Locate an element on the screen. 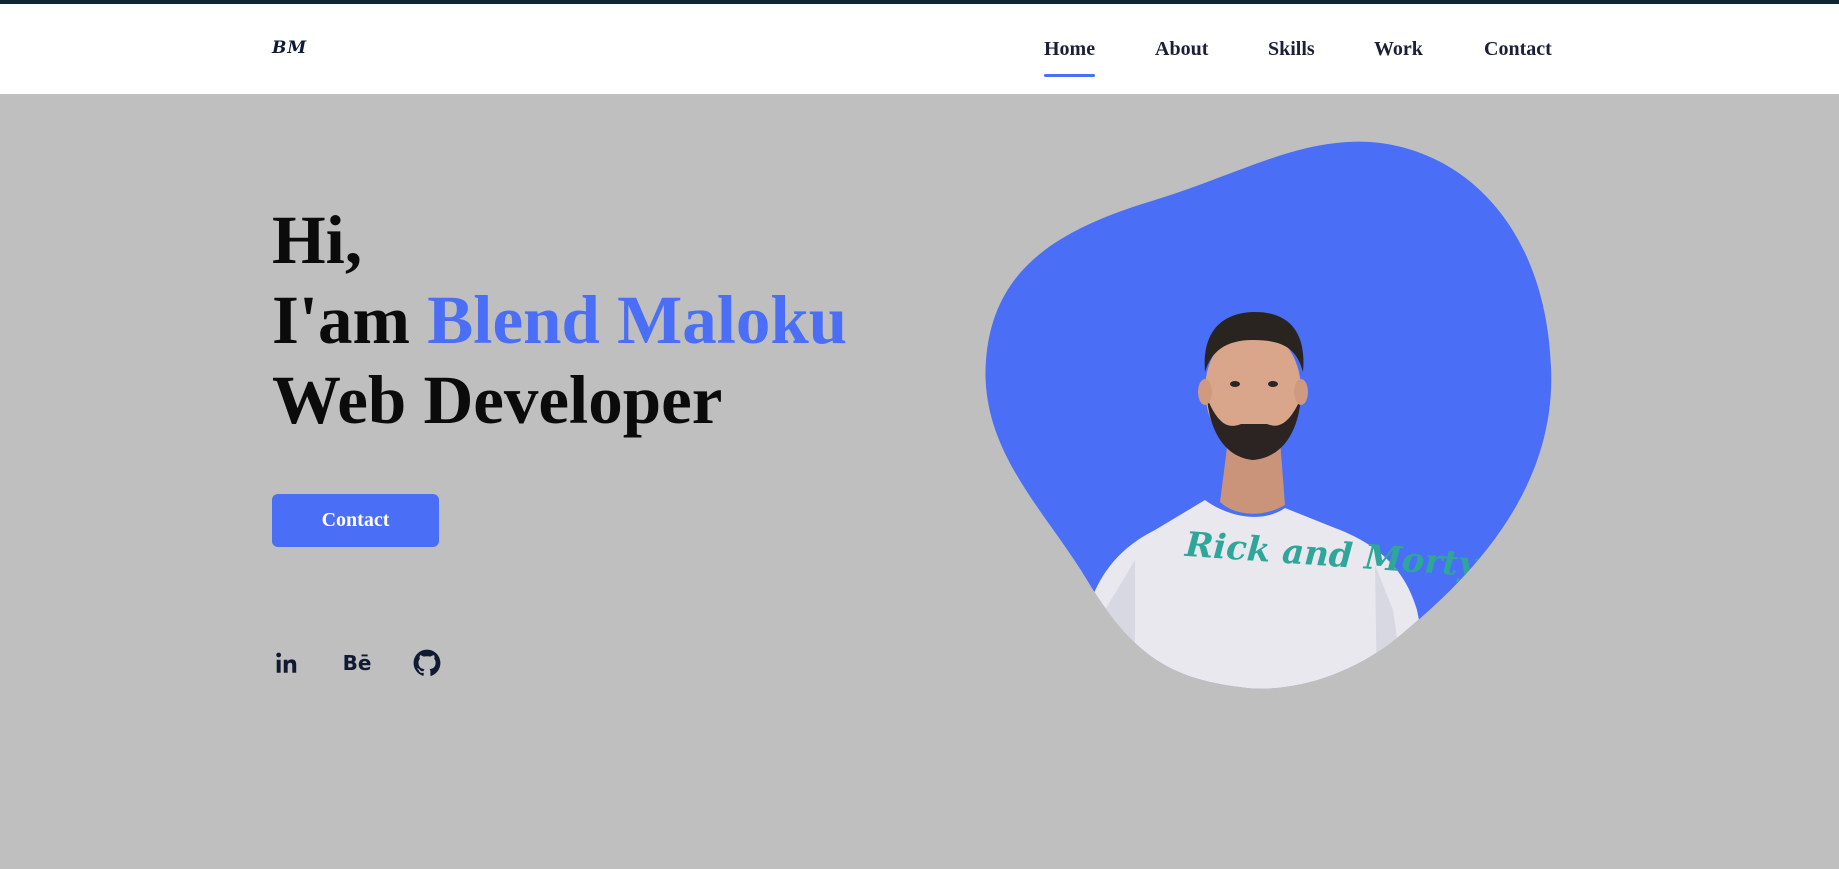 The height and width of the screenshot is (869, 1839). nav-work: Work is located at coordinates (1398, 49).